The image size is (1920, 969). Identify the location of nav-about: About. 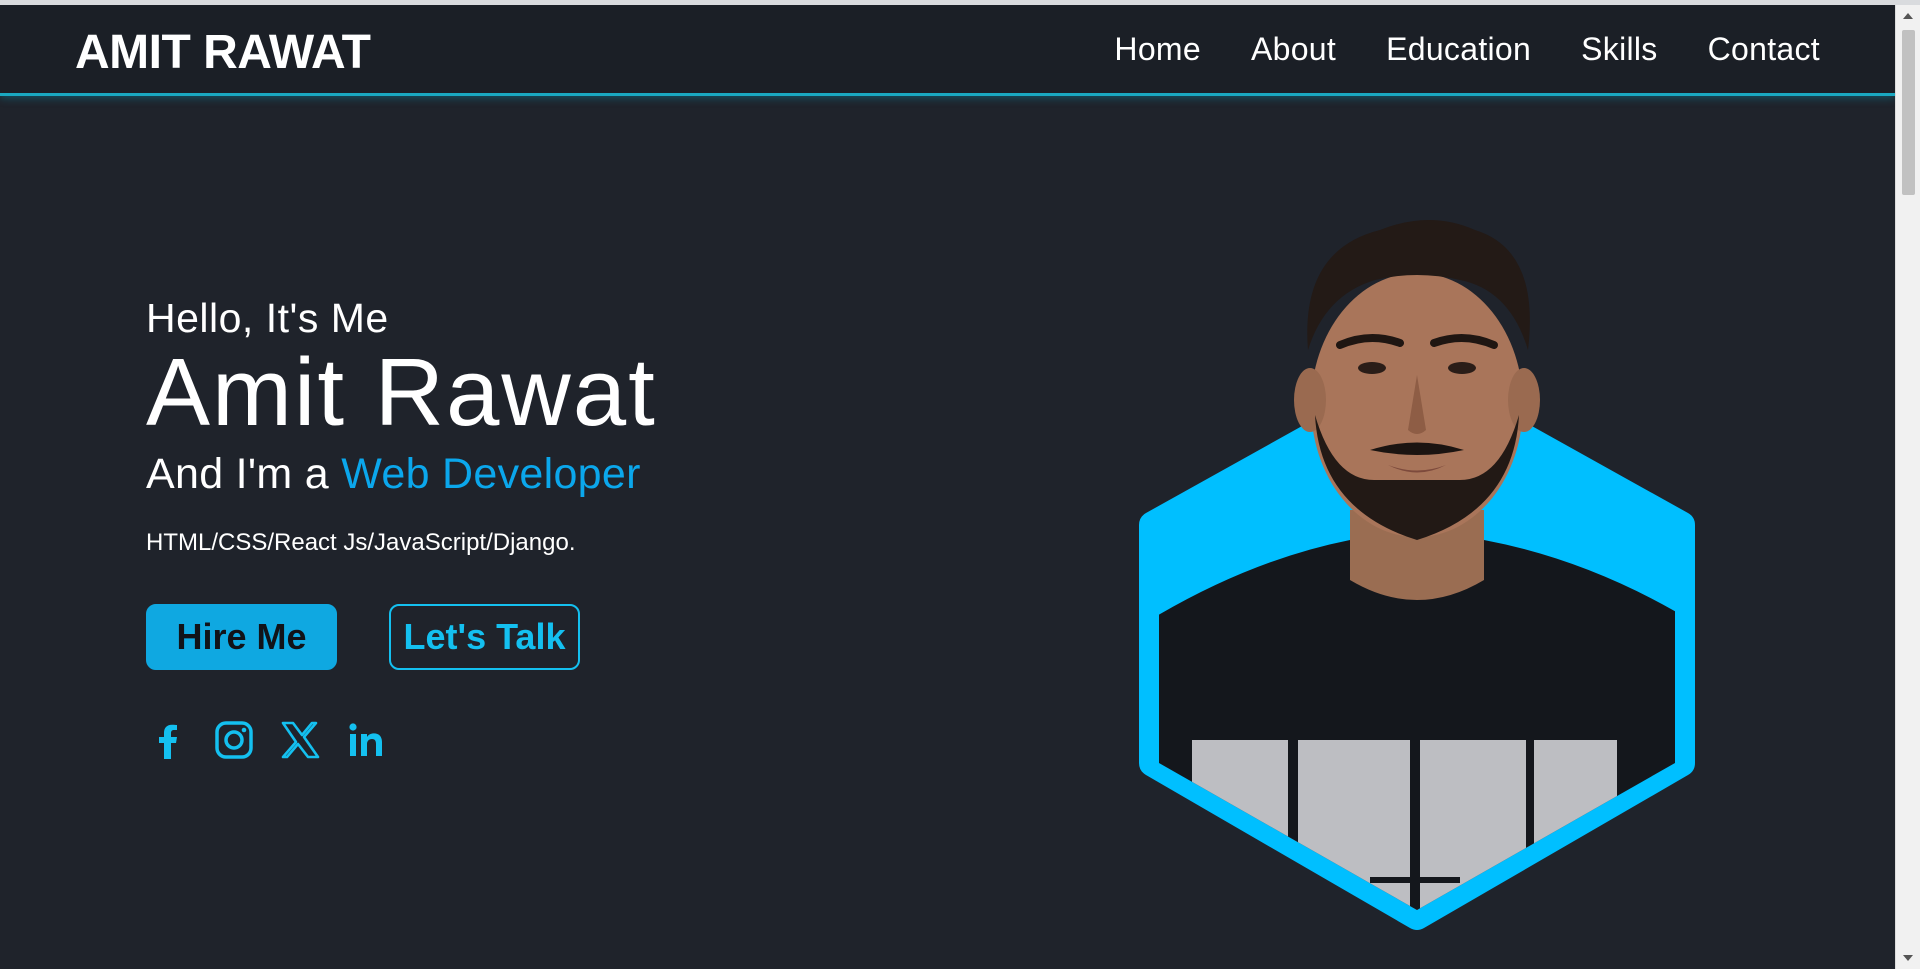
(1293, 49).